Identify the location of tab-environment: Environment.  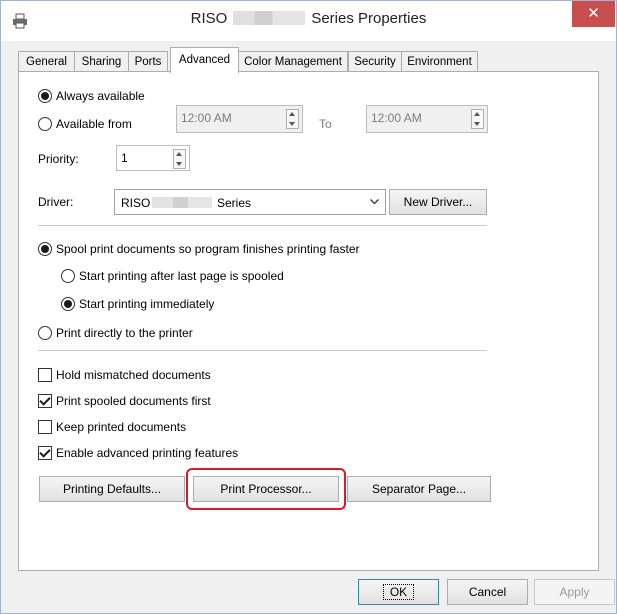
(439, 61).